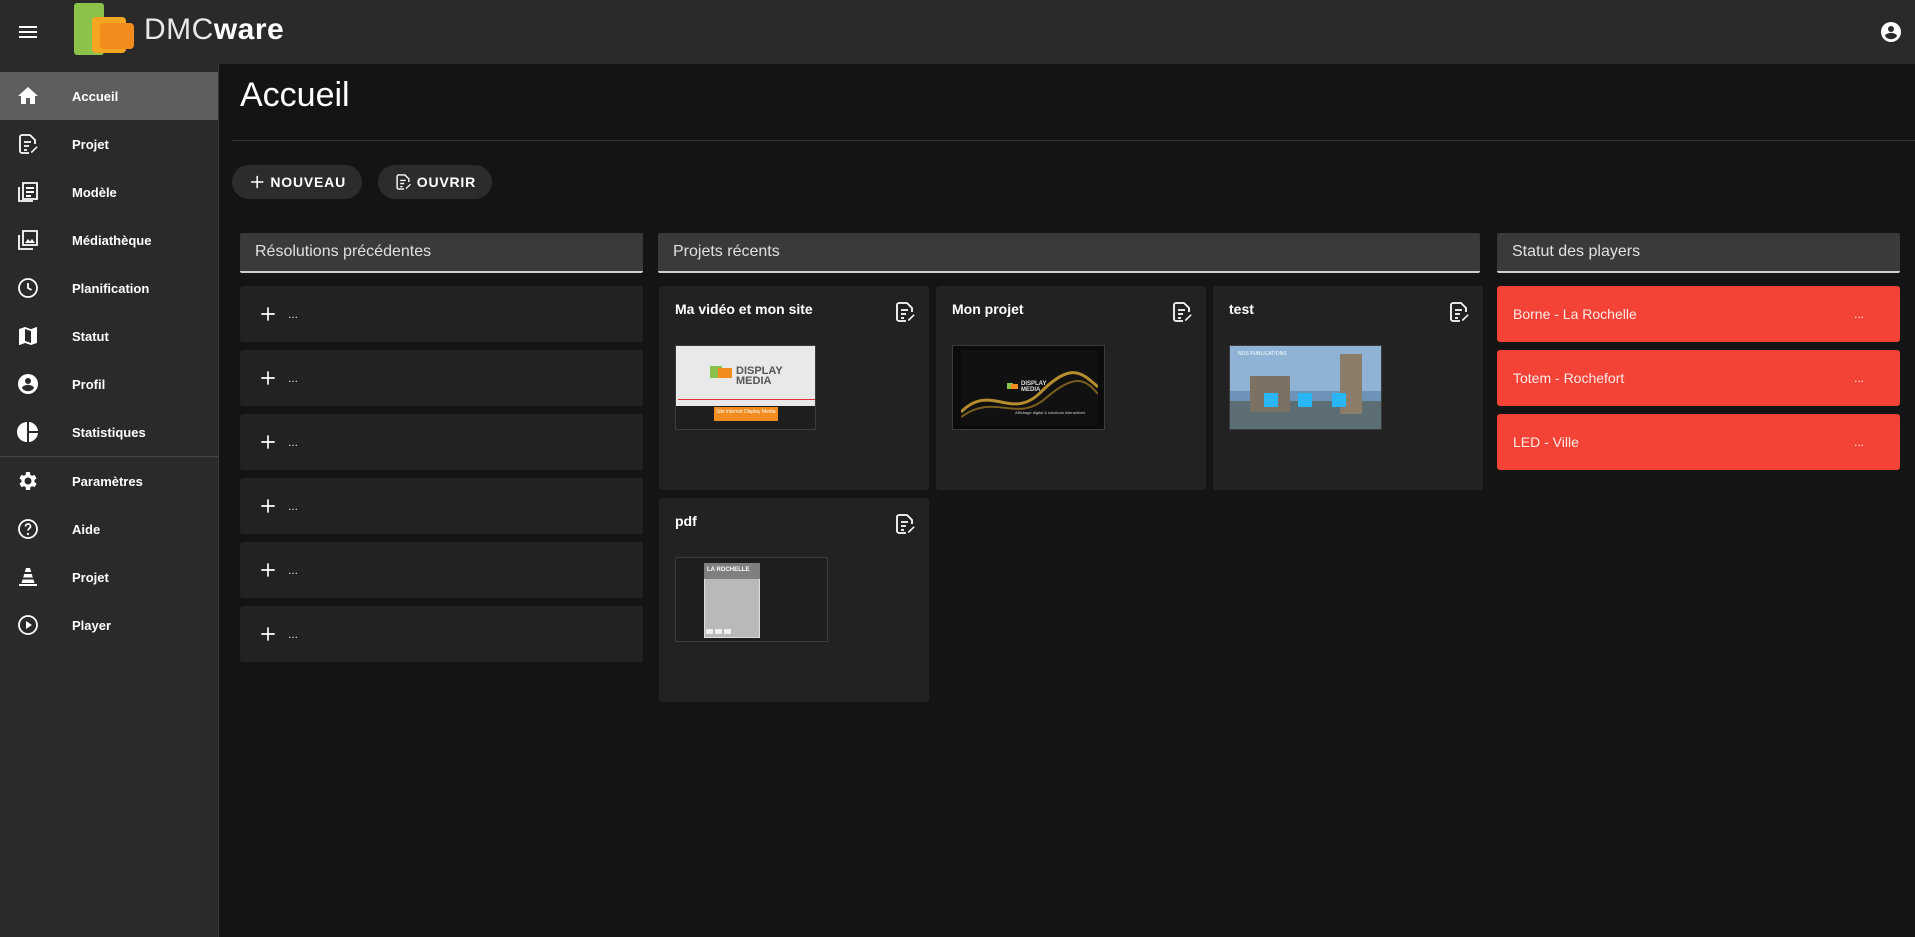 Image resolution: width=1915 pixels, height=937 pixels. What do you see at coordinates (1569, 378) in the screenshot?
I see `player-name: Totem - Rochefort` at bounding box center [1569, 378].